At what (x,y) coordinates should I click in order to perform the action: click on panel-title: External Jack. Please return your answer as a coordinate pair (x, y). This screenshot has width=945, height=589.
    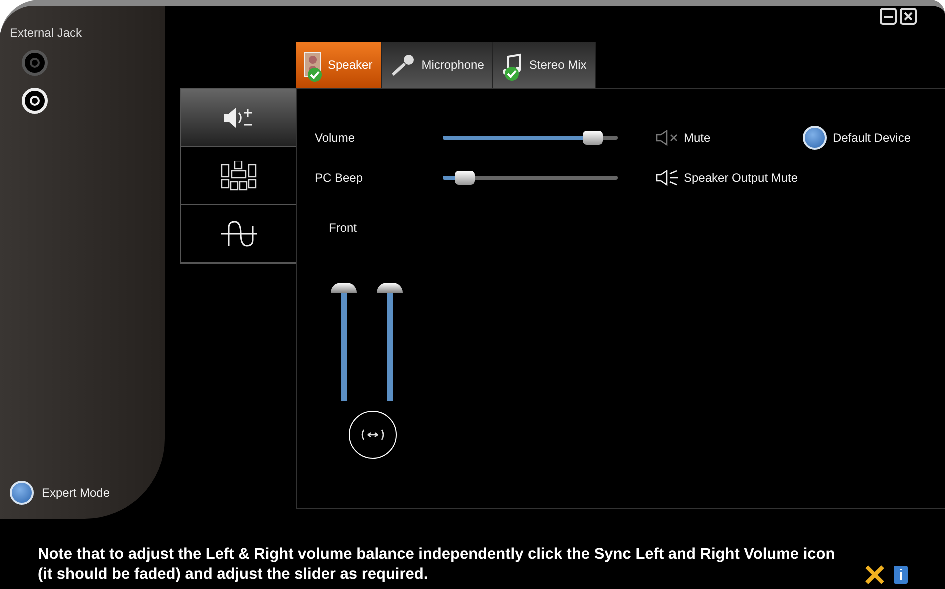
    Looking at the image, I should click on (47, 33).